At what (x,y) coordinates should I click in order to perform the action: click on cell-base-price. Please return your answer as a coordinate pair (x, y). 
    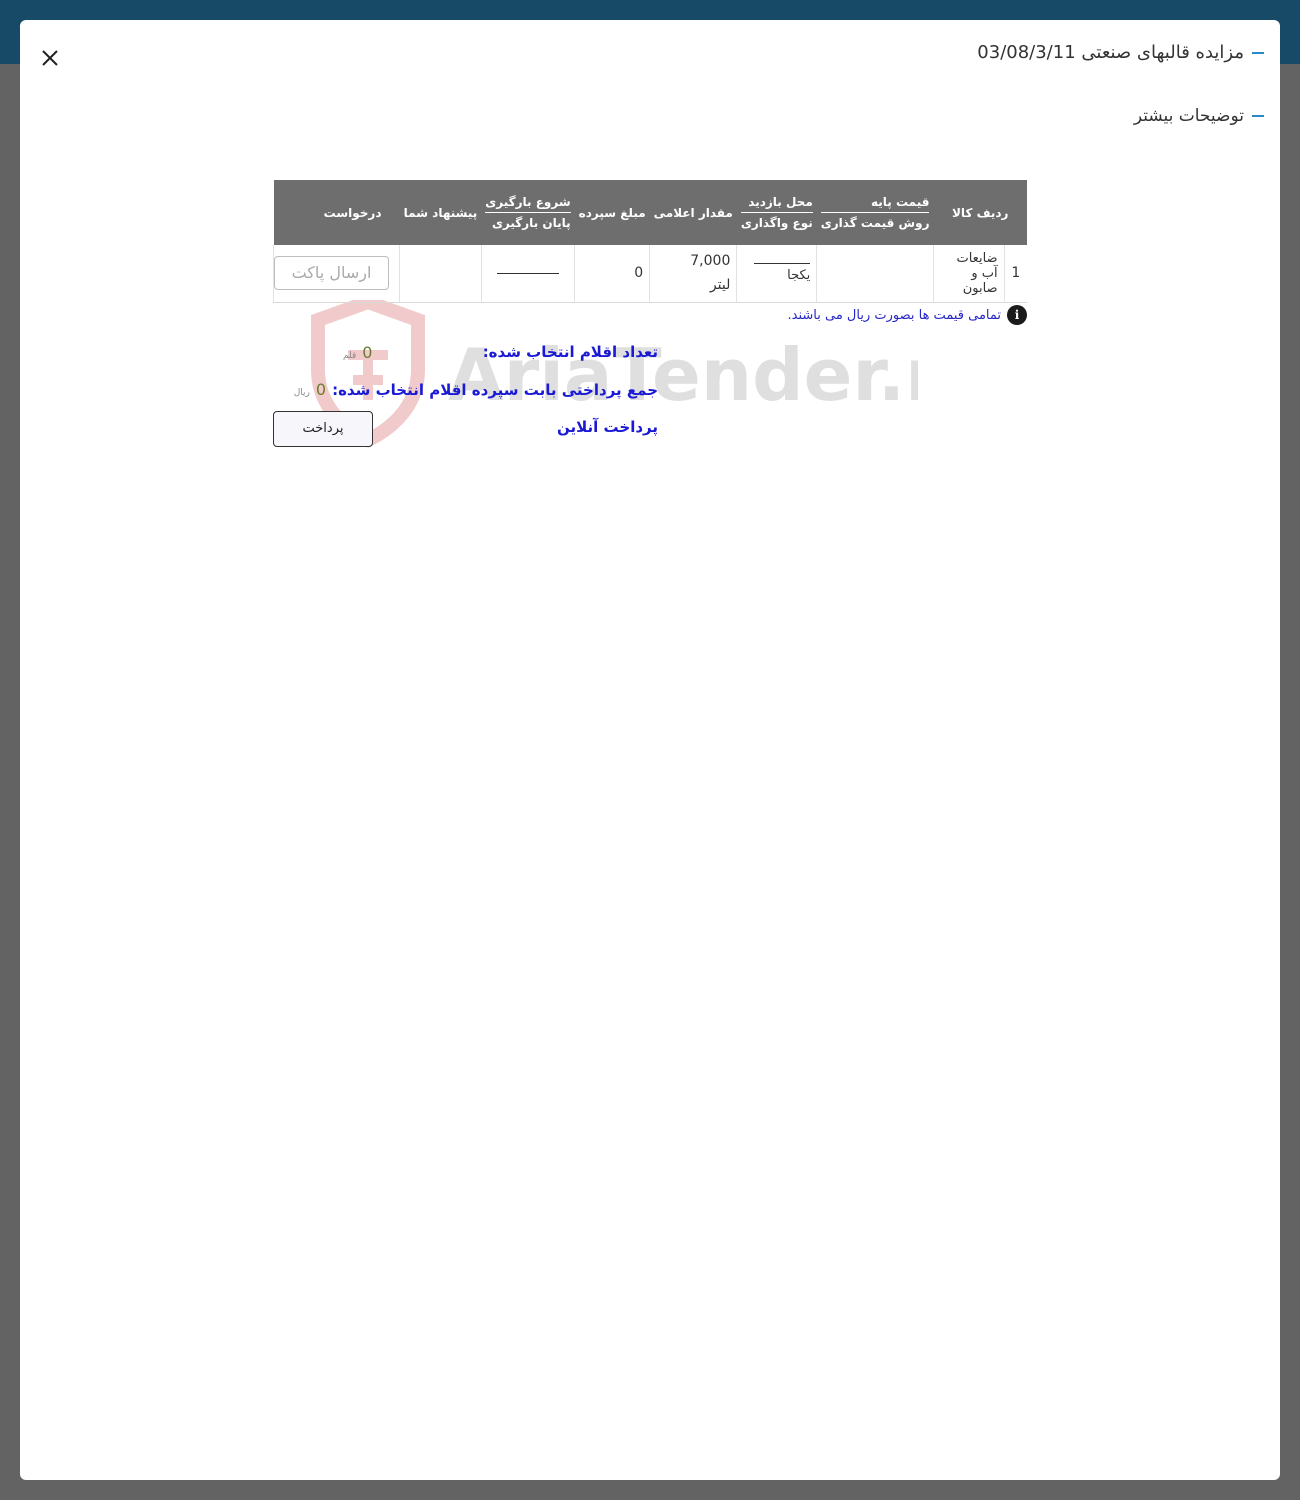
    Looking at the image, I should click on (875, 273).